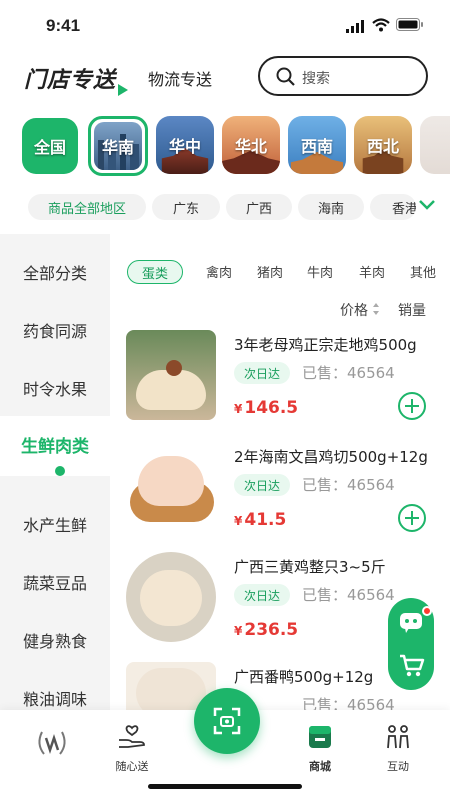 The height and width of the screenshot is (800, 450). What do you see at coordinates (55, 330) in the screenshot?
I see `sidebar-item-herbal: 药食同源` at bounding box center [55, 330].